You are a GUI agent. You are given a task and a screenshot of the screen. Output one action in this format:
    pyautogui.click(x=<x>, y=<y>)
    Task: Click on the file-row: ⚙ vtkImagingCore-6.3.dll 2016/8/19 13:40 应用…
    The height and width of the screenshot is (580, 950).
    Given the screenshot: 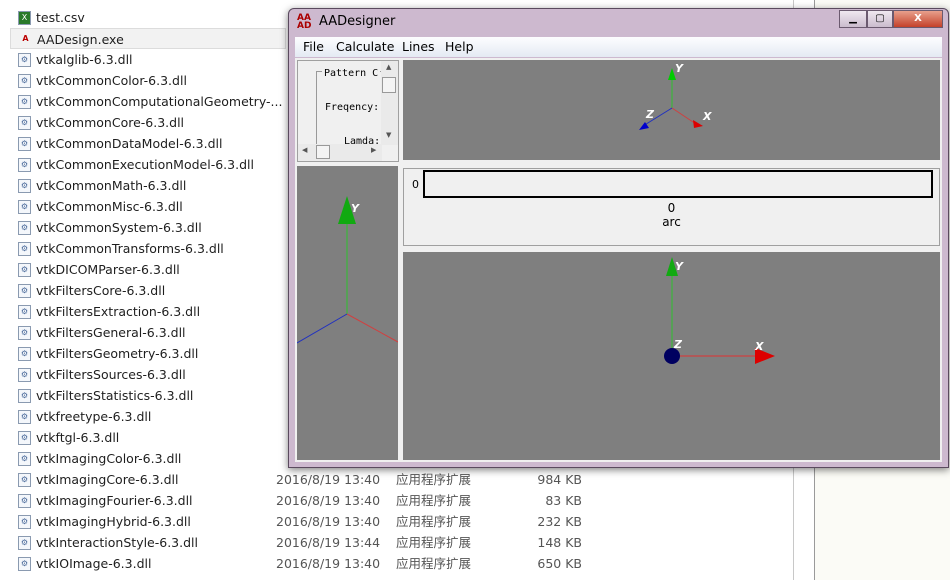 What is the action you would take?
    pyautogui.click(x=400, y=479)
    